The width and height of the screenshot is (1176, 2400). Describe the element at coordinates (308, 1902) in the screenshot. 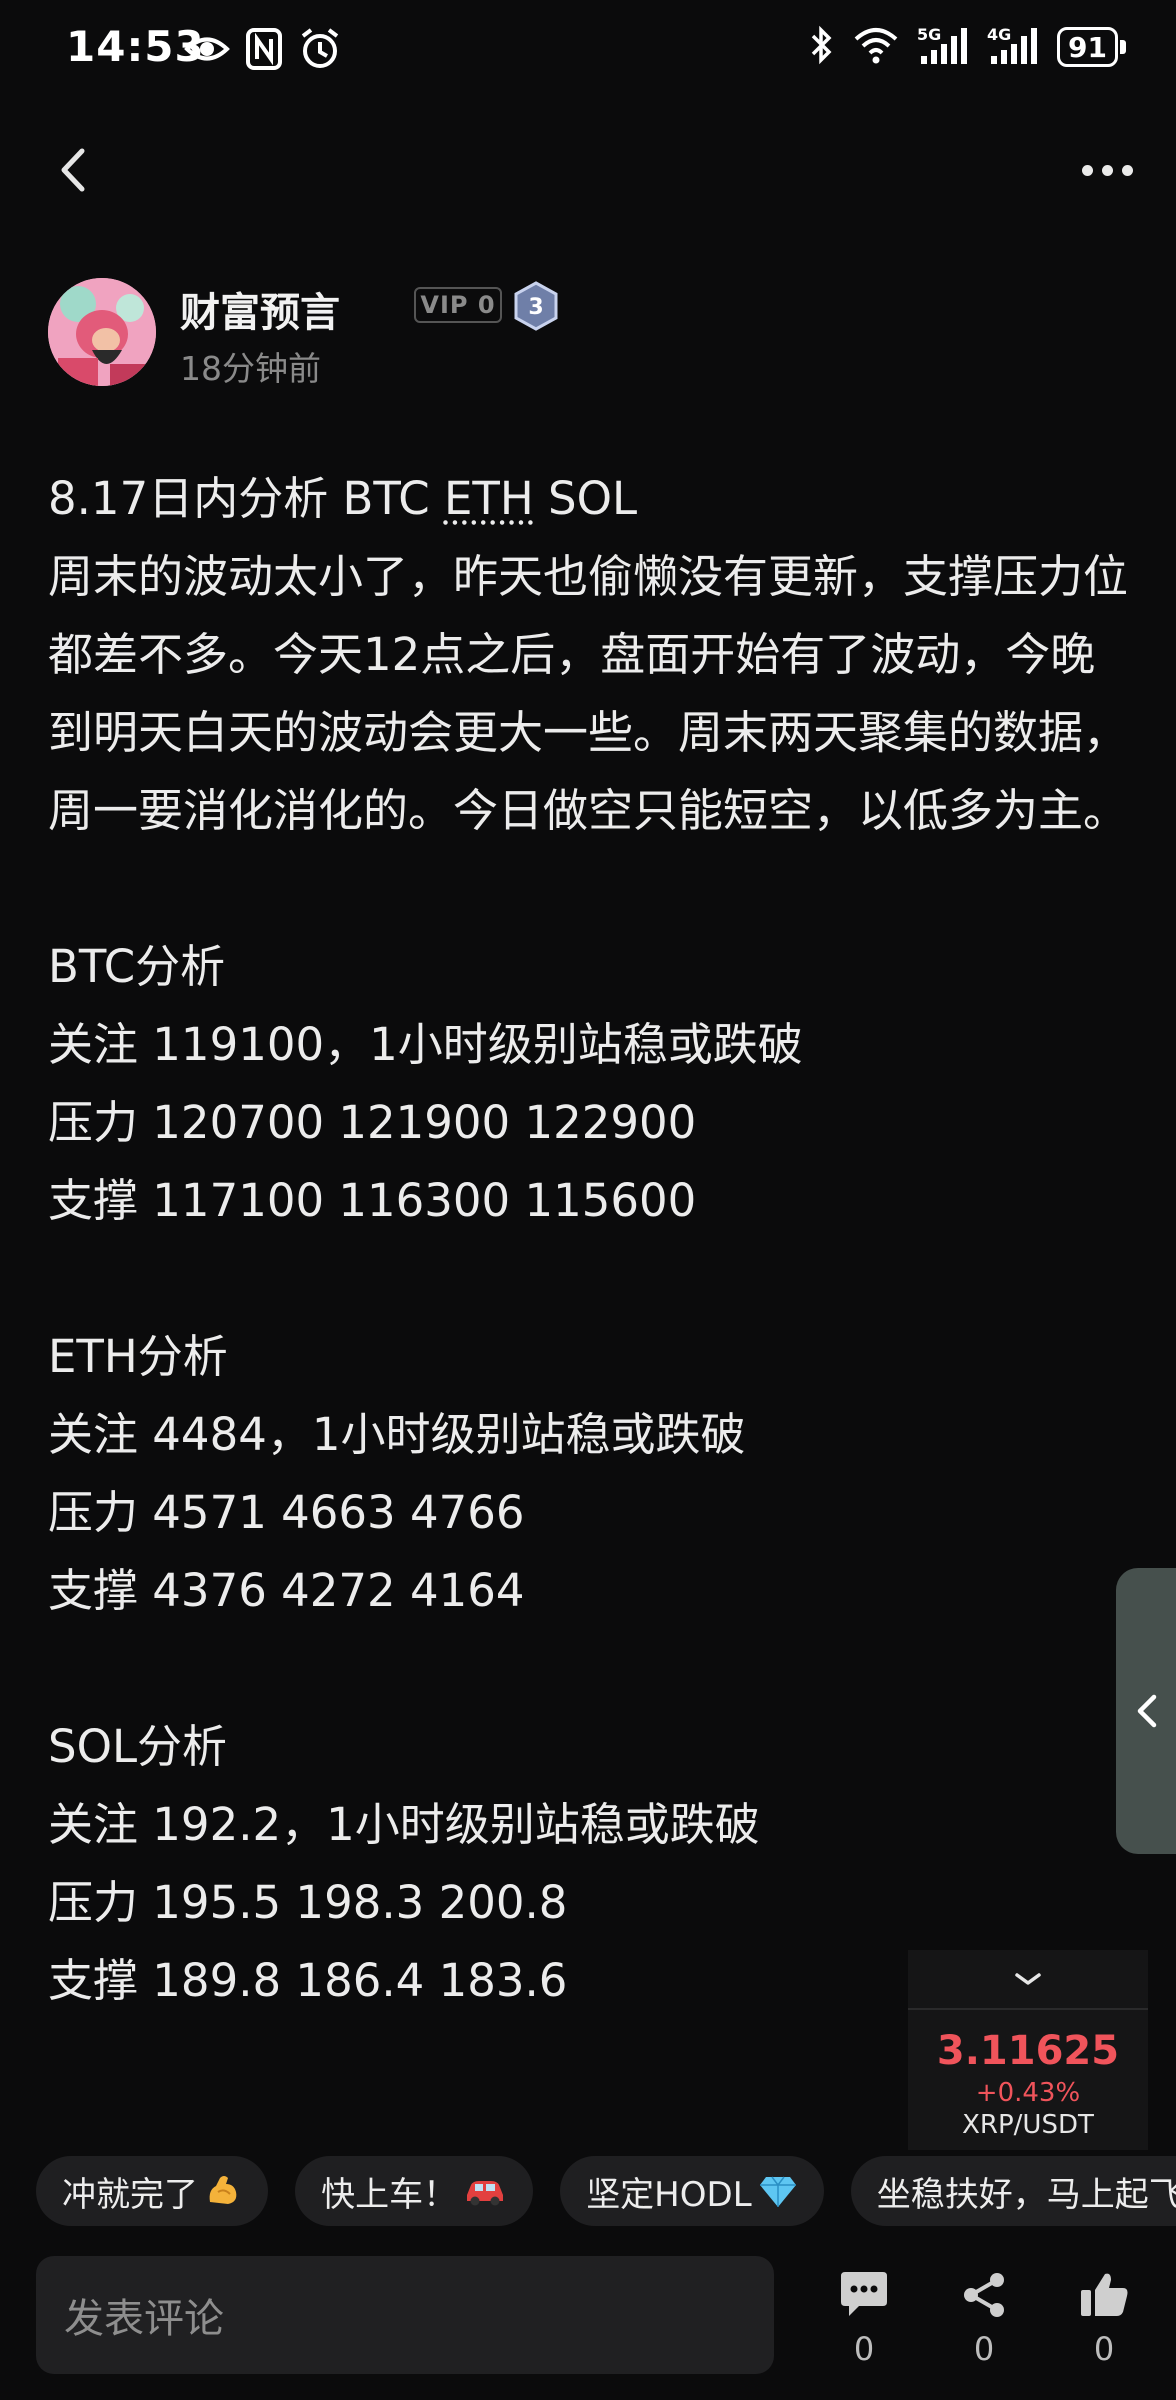

I see `sol-resistance: 压力 195.5 198.3 200.8` at that location.